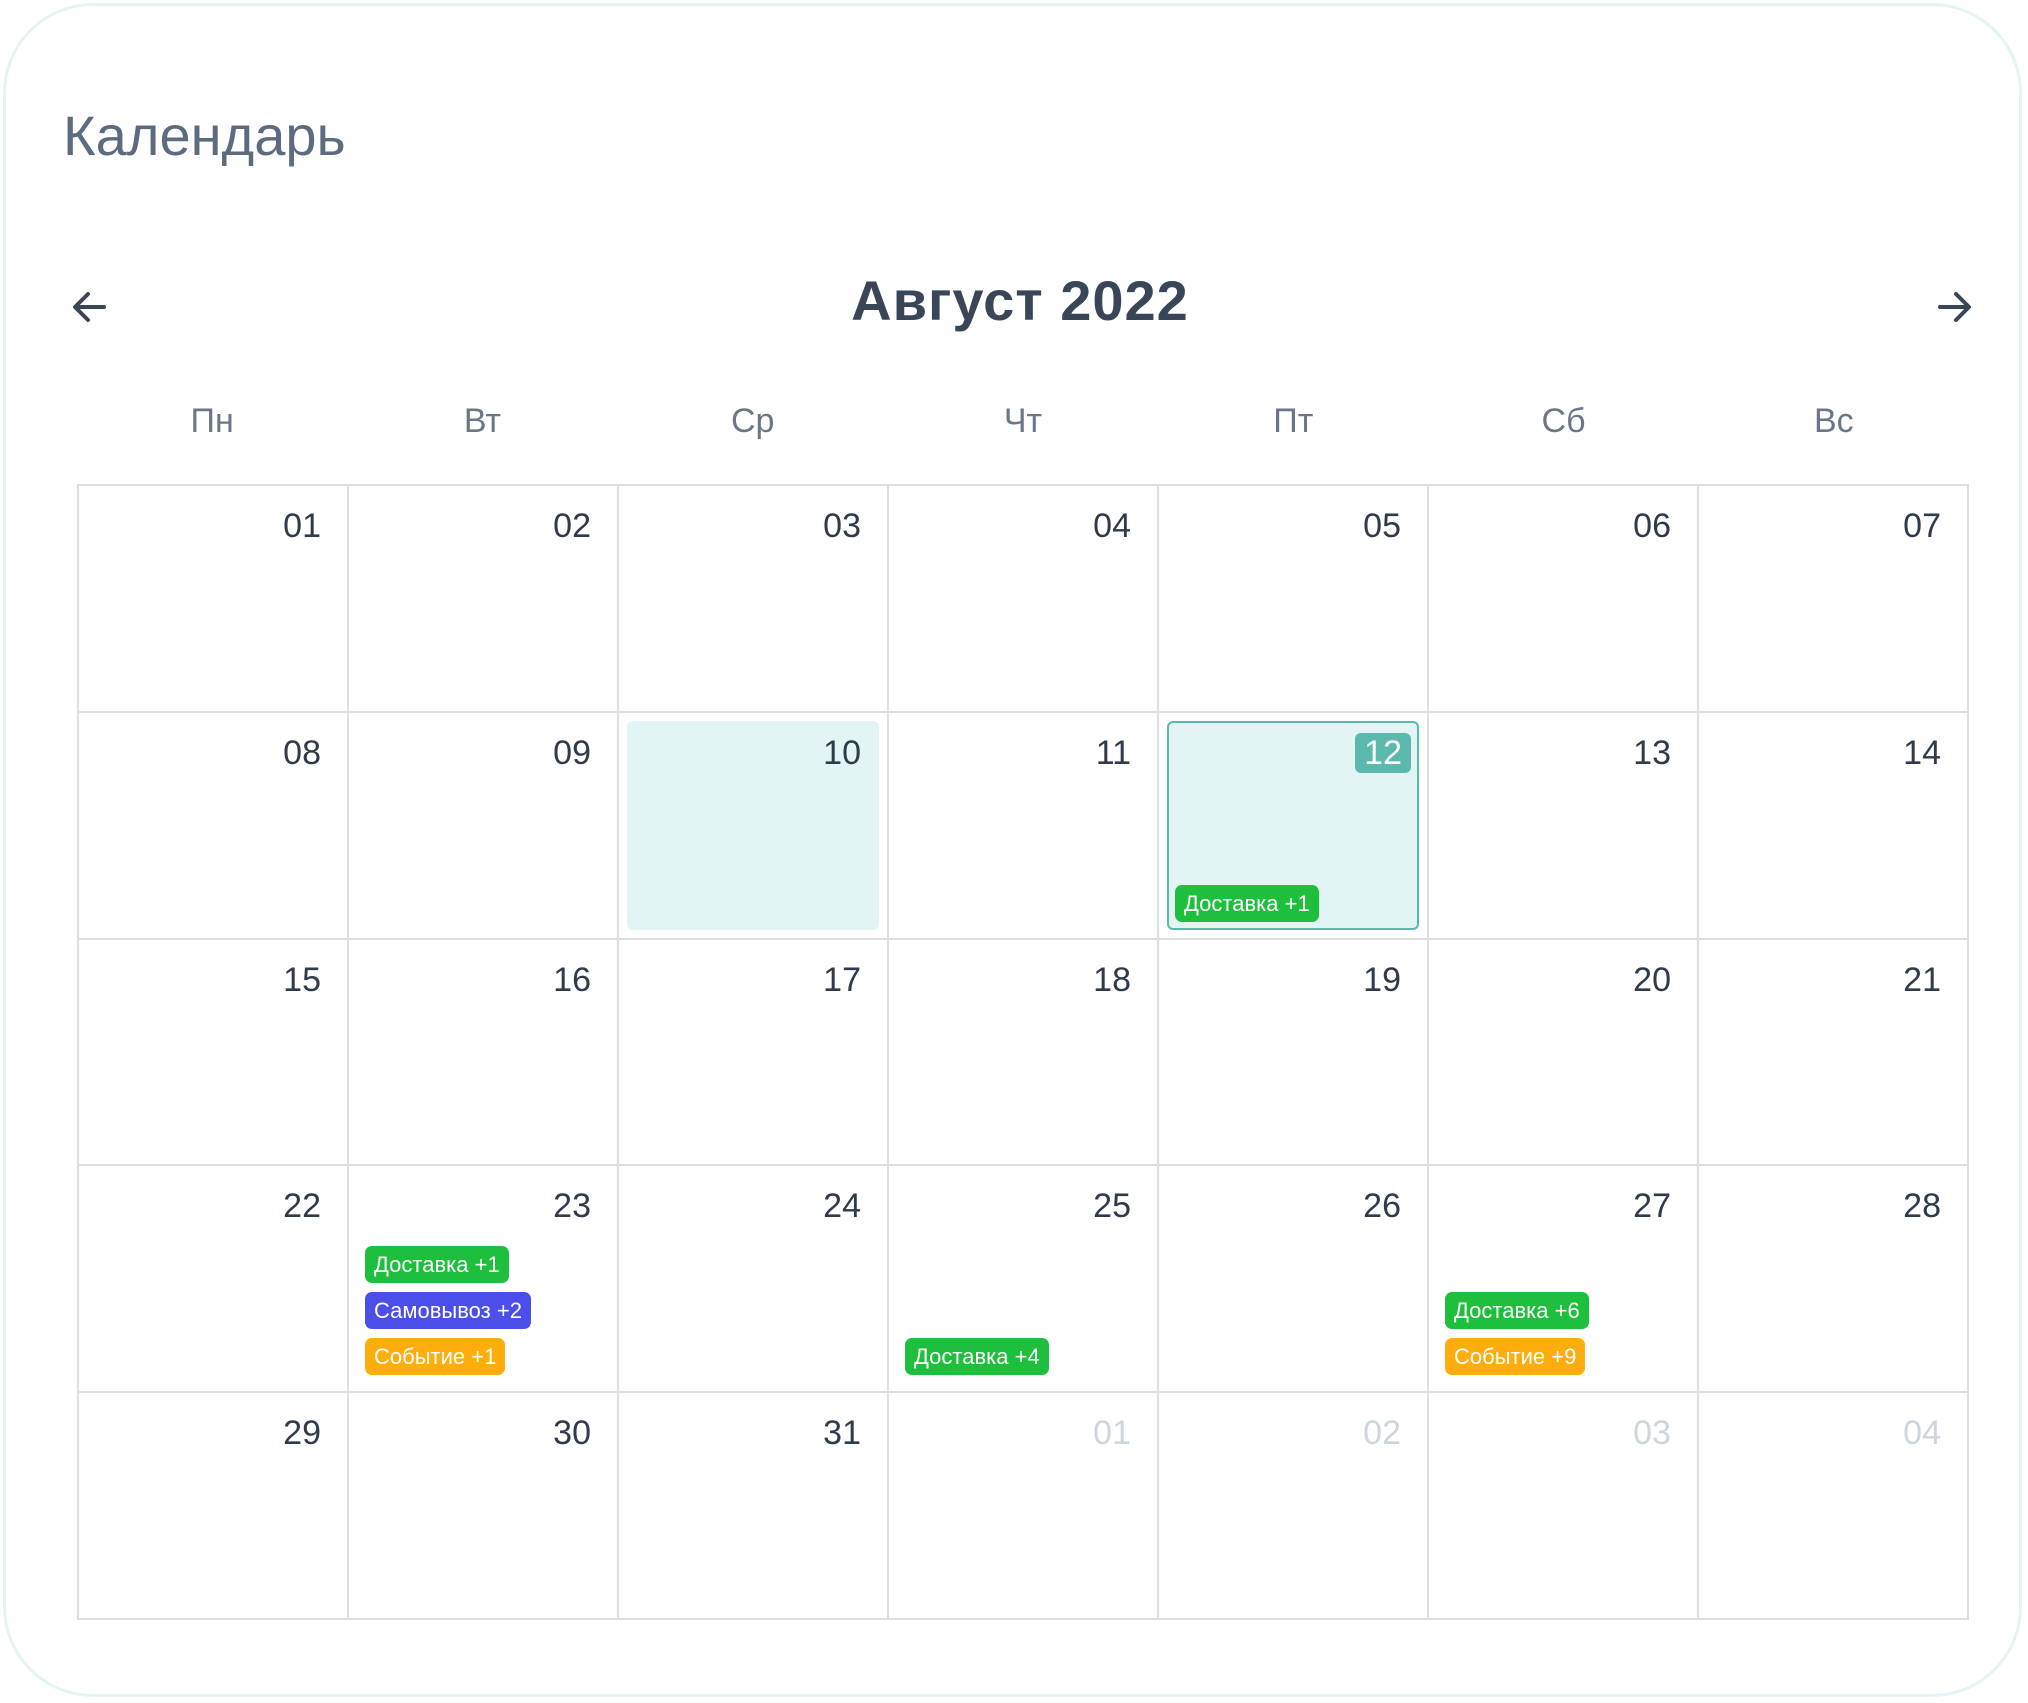  What do you see at coordinates (214, 1053) in the screenshot?
I see `day-cell: 15` at bounding box center [214, 1053].